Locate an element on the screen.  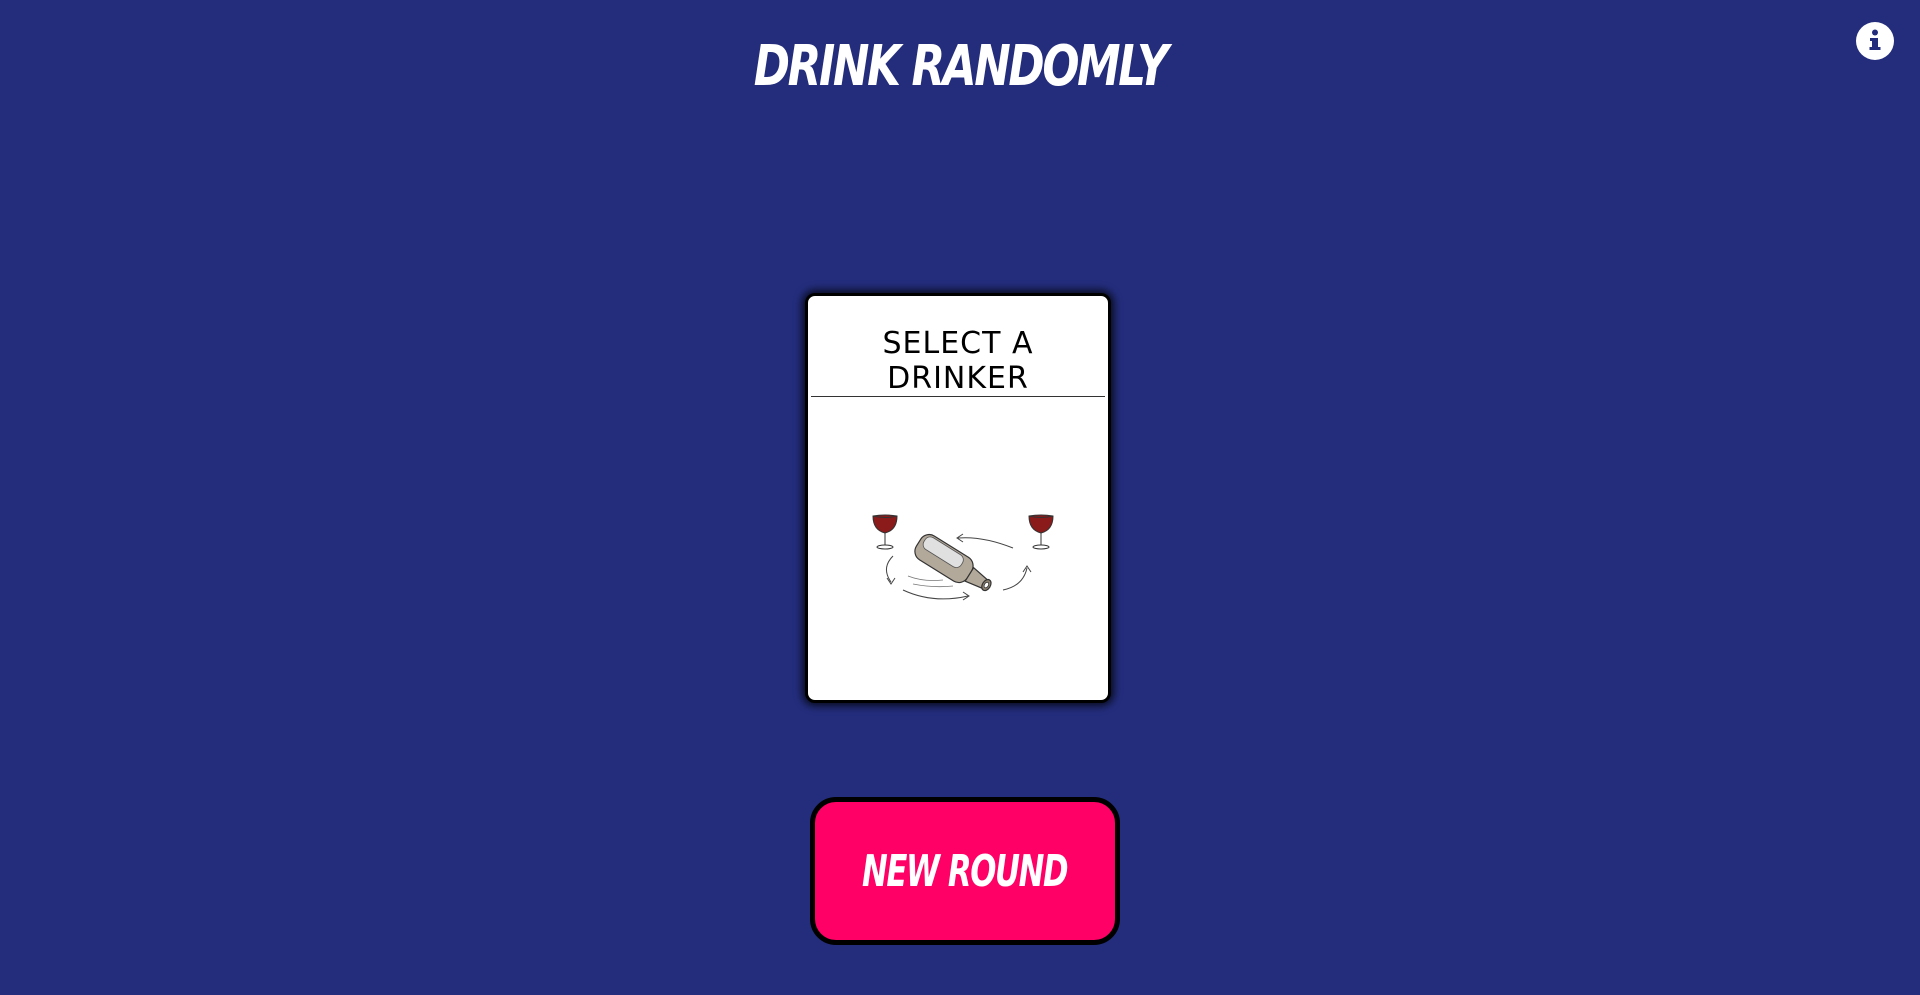
info-icon is located at coordinates (1875, 41).